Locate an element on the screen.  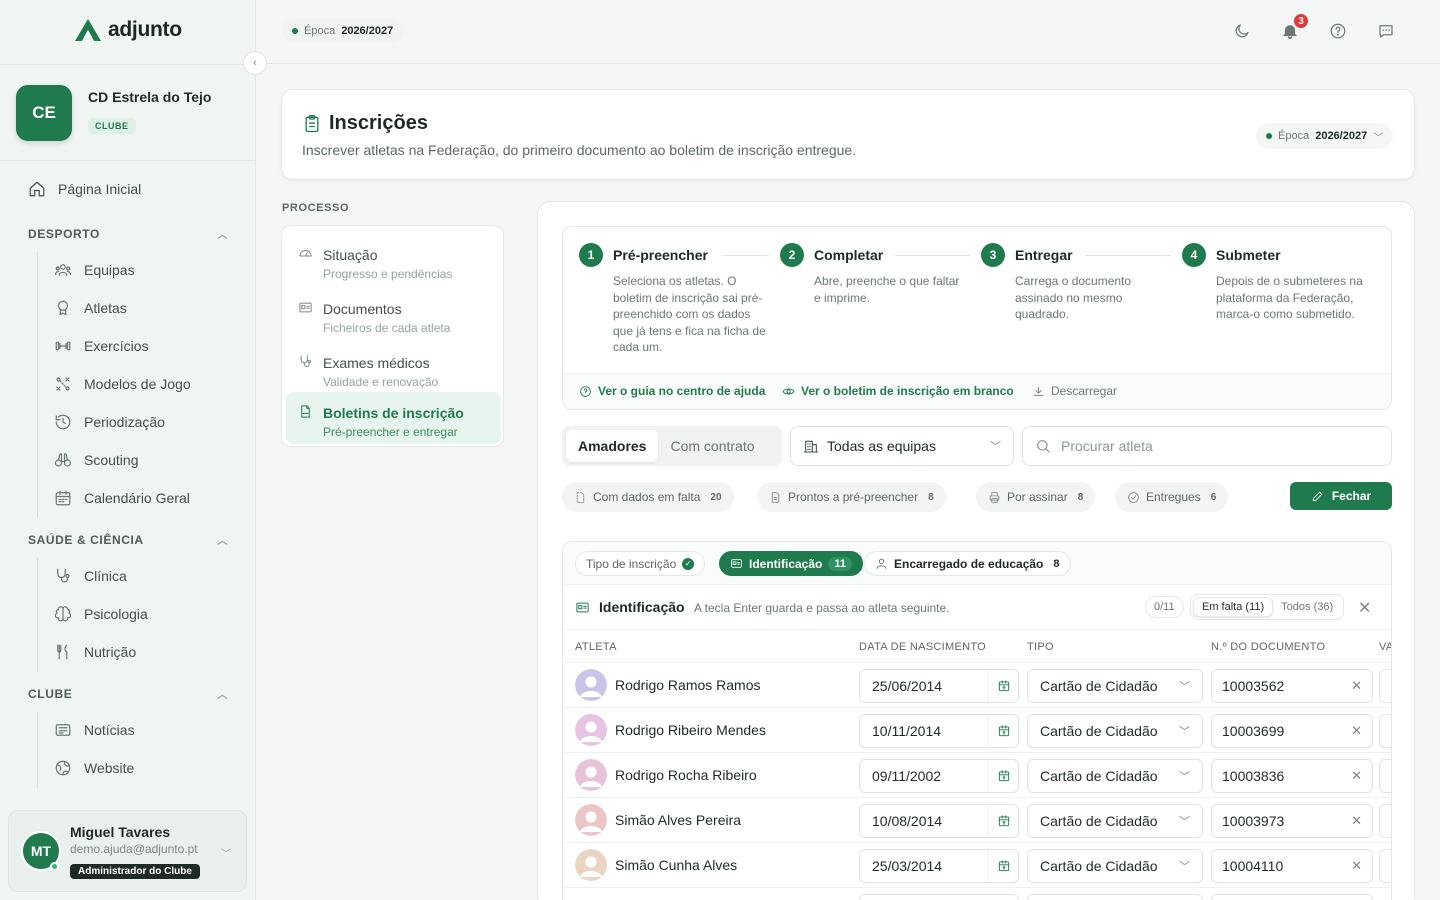
dark-mode-button is located at coordinates (1242, 31).